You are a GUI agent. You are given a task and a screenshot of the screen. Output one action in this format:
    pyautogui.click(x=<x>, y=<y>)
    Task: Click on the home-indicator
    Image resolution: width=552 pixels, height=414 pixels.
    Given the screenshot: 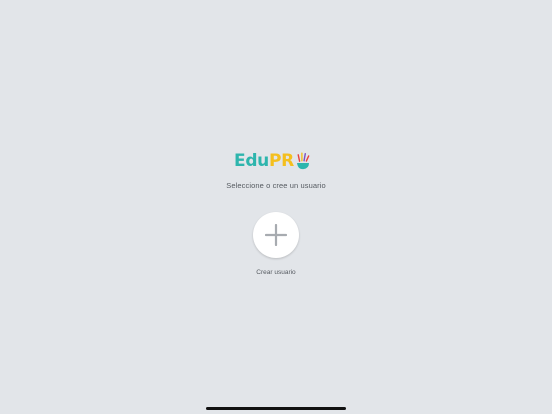 What is the action you would take?
    pyautogui.click(x=276, y=408)
    